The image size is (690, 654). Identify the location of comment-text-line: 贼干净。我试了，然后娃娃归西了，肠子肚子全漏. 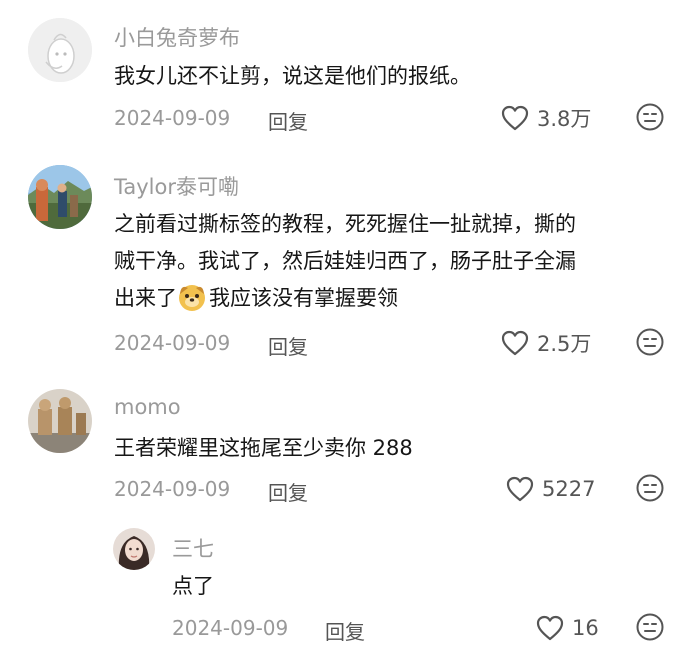
(345, 261).